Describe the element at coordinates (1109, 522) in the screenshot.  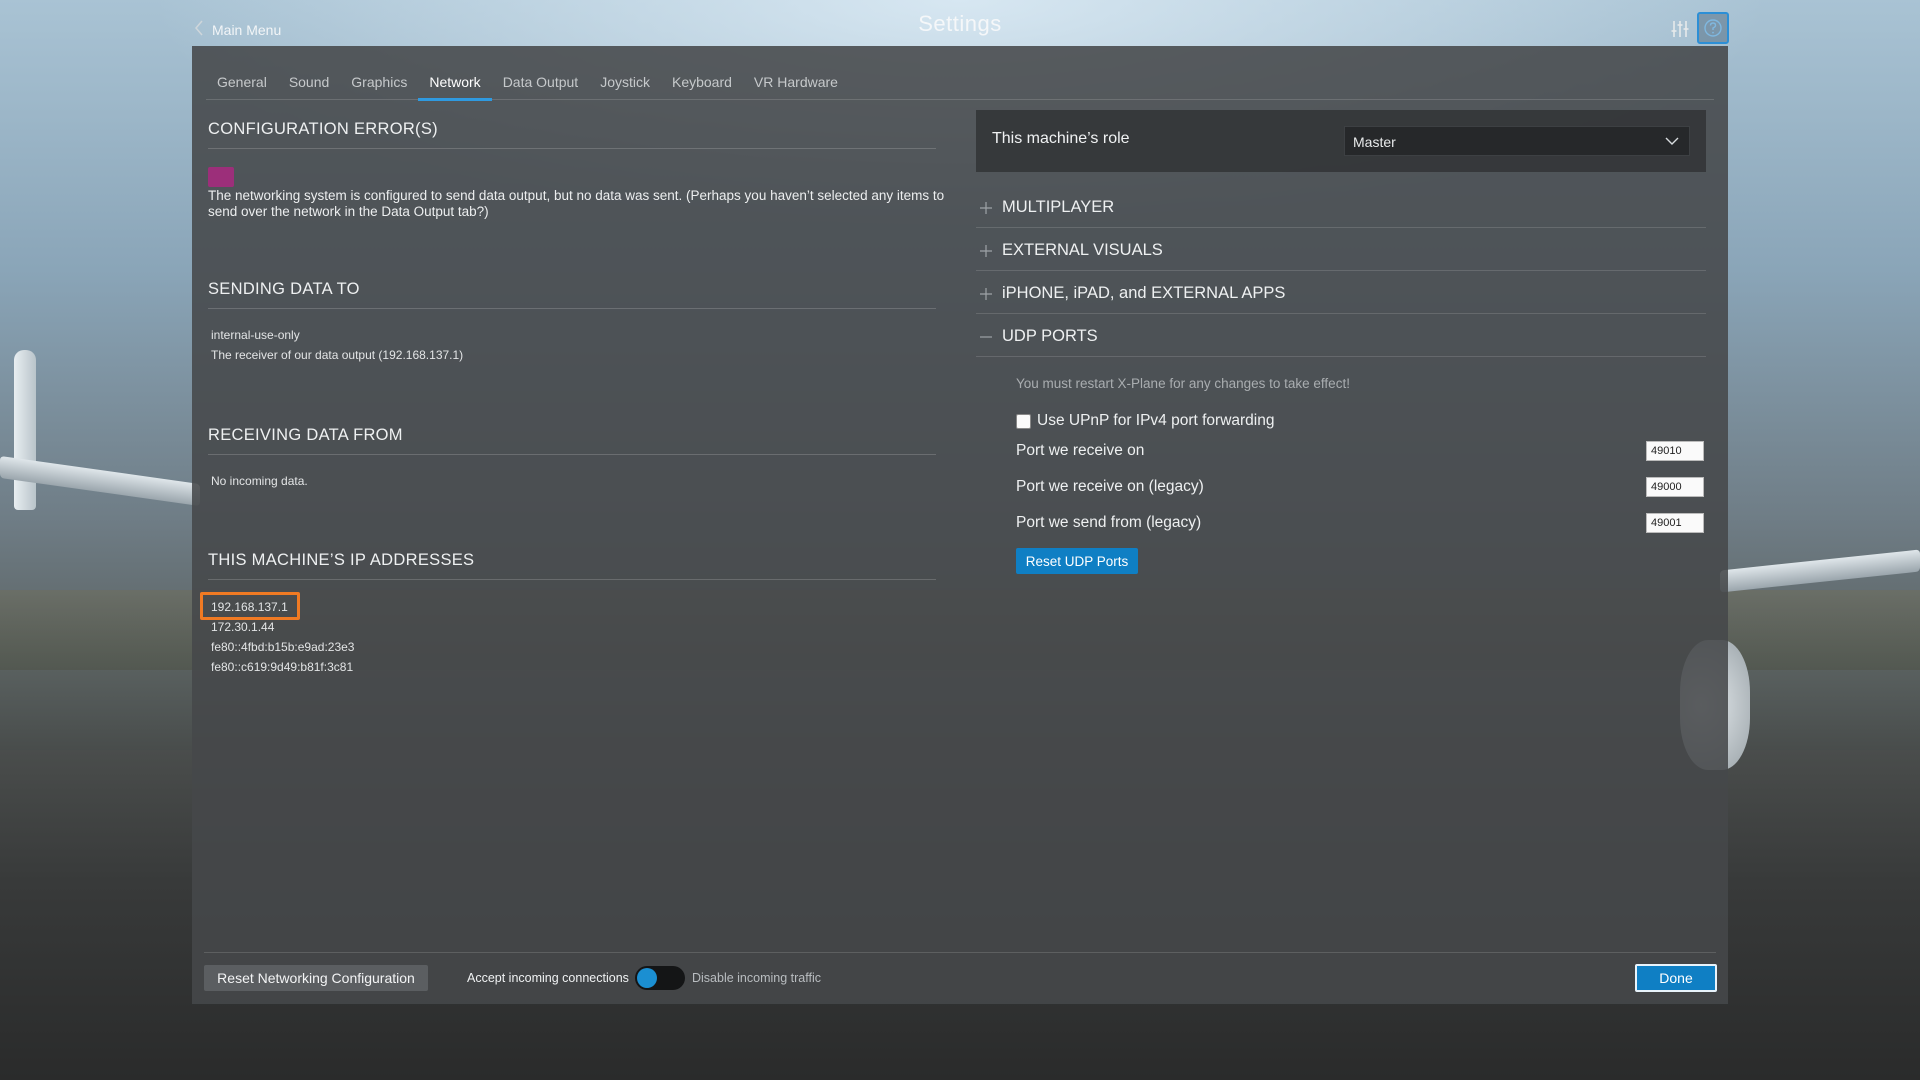
I see `port-send-legacy-label: Port we send from (legacy)` at that location.